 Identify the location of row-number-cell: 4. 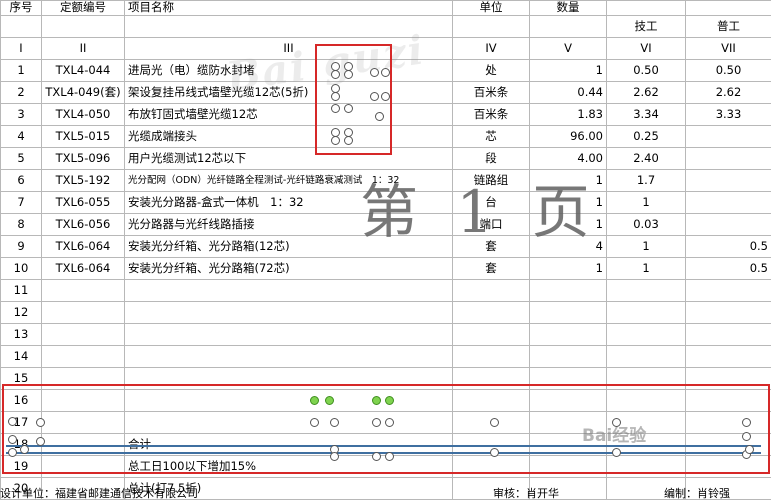
(21, 137).